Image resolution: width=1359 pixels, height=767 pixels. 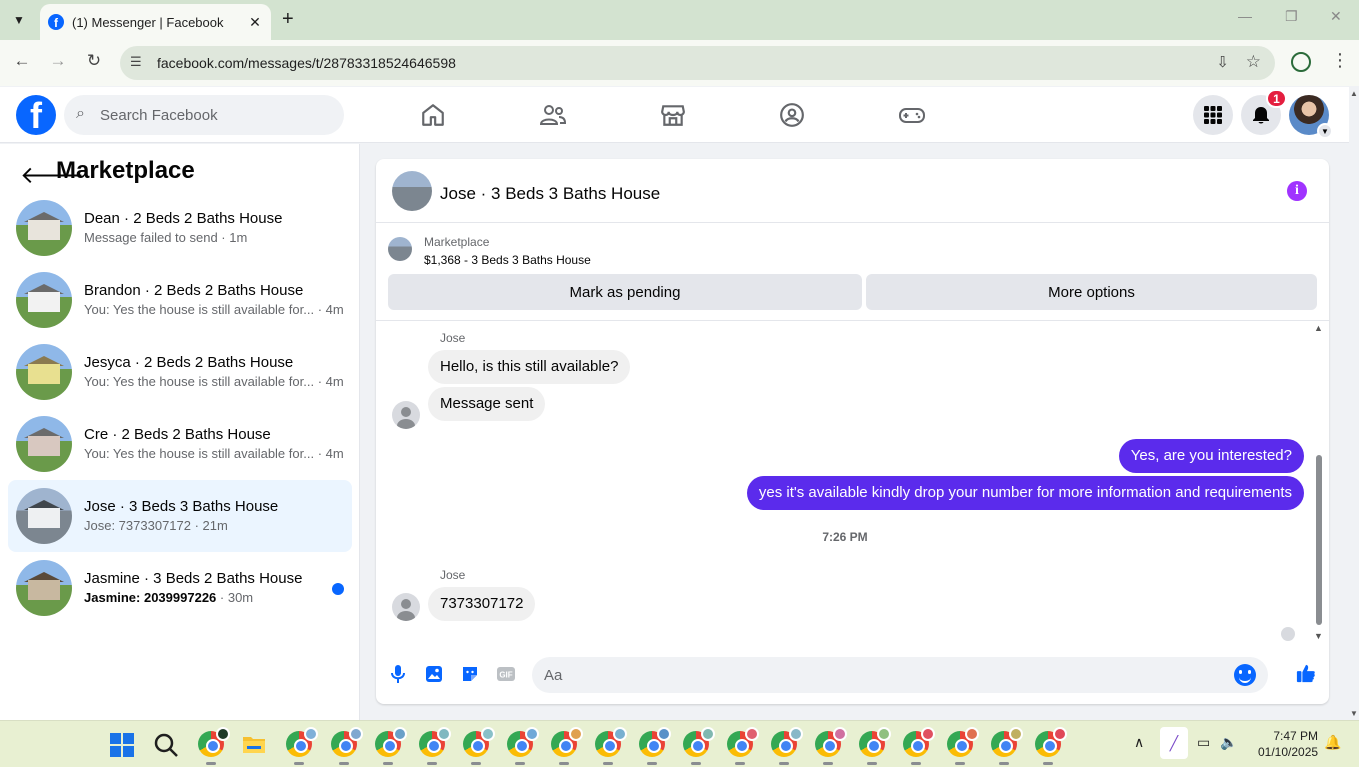 I want to click on conversation-preview: Jasmine: 2039997226 · 30m, so click(x=169, y=597).